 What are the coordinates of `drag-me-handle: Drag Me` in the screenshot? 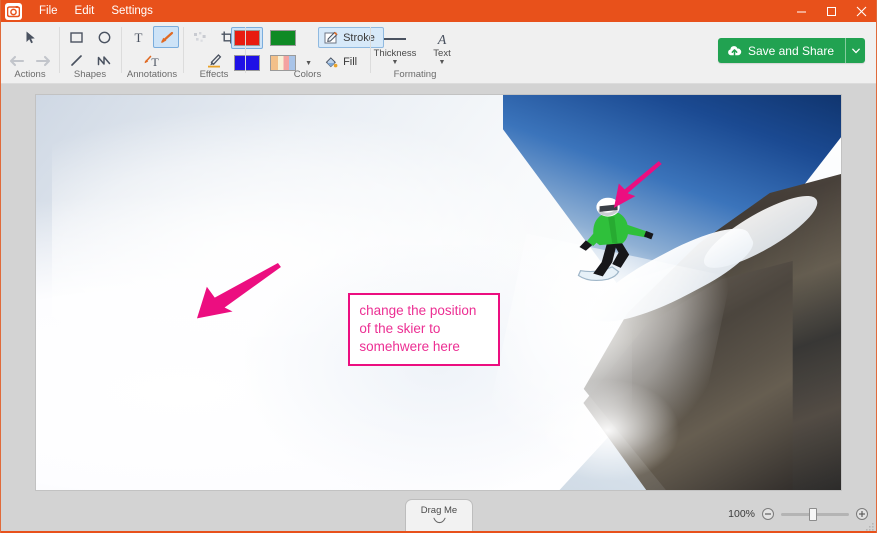 It's located at (439, 516).